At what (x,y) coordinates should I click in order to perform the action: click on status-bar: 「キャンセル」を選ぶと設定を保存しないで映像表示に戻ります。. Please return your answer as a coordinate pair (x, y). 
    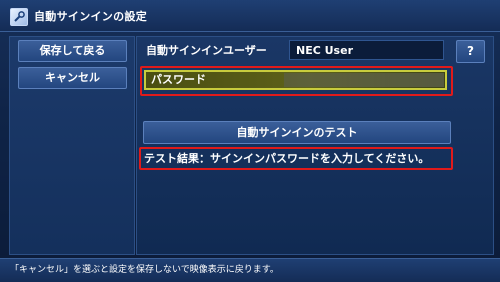
    Looking at the image, I should click on (250, 270).